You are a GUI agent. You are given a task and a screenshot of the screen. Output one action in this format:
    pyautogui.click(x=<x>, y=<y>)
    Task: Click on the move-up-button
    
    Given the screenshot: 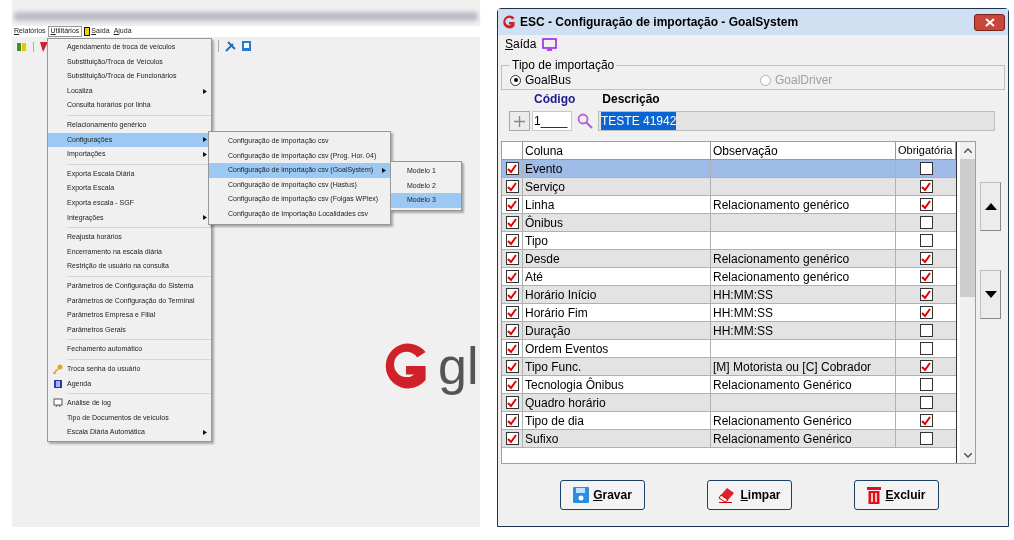 What is the action you would take?
    pyautogui.click(x=990, y=206)
    